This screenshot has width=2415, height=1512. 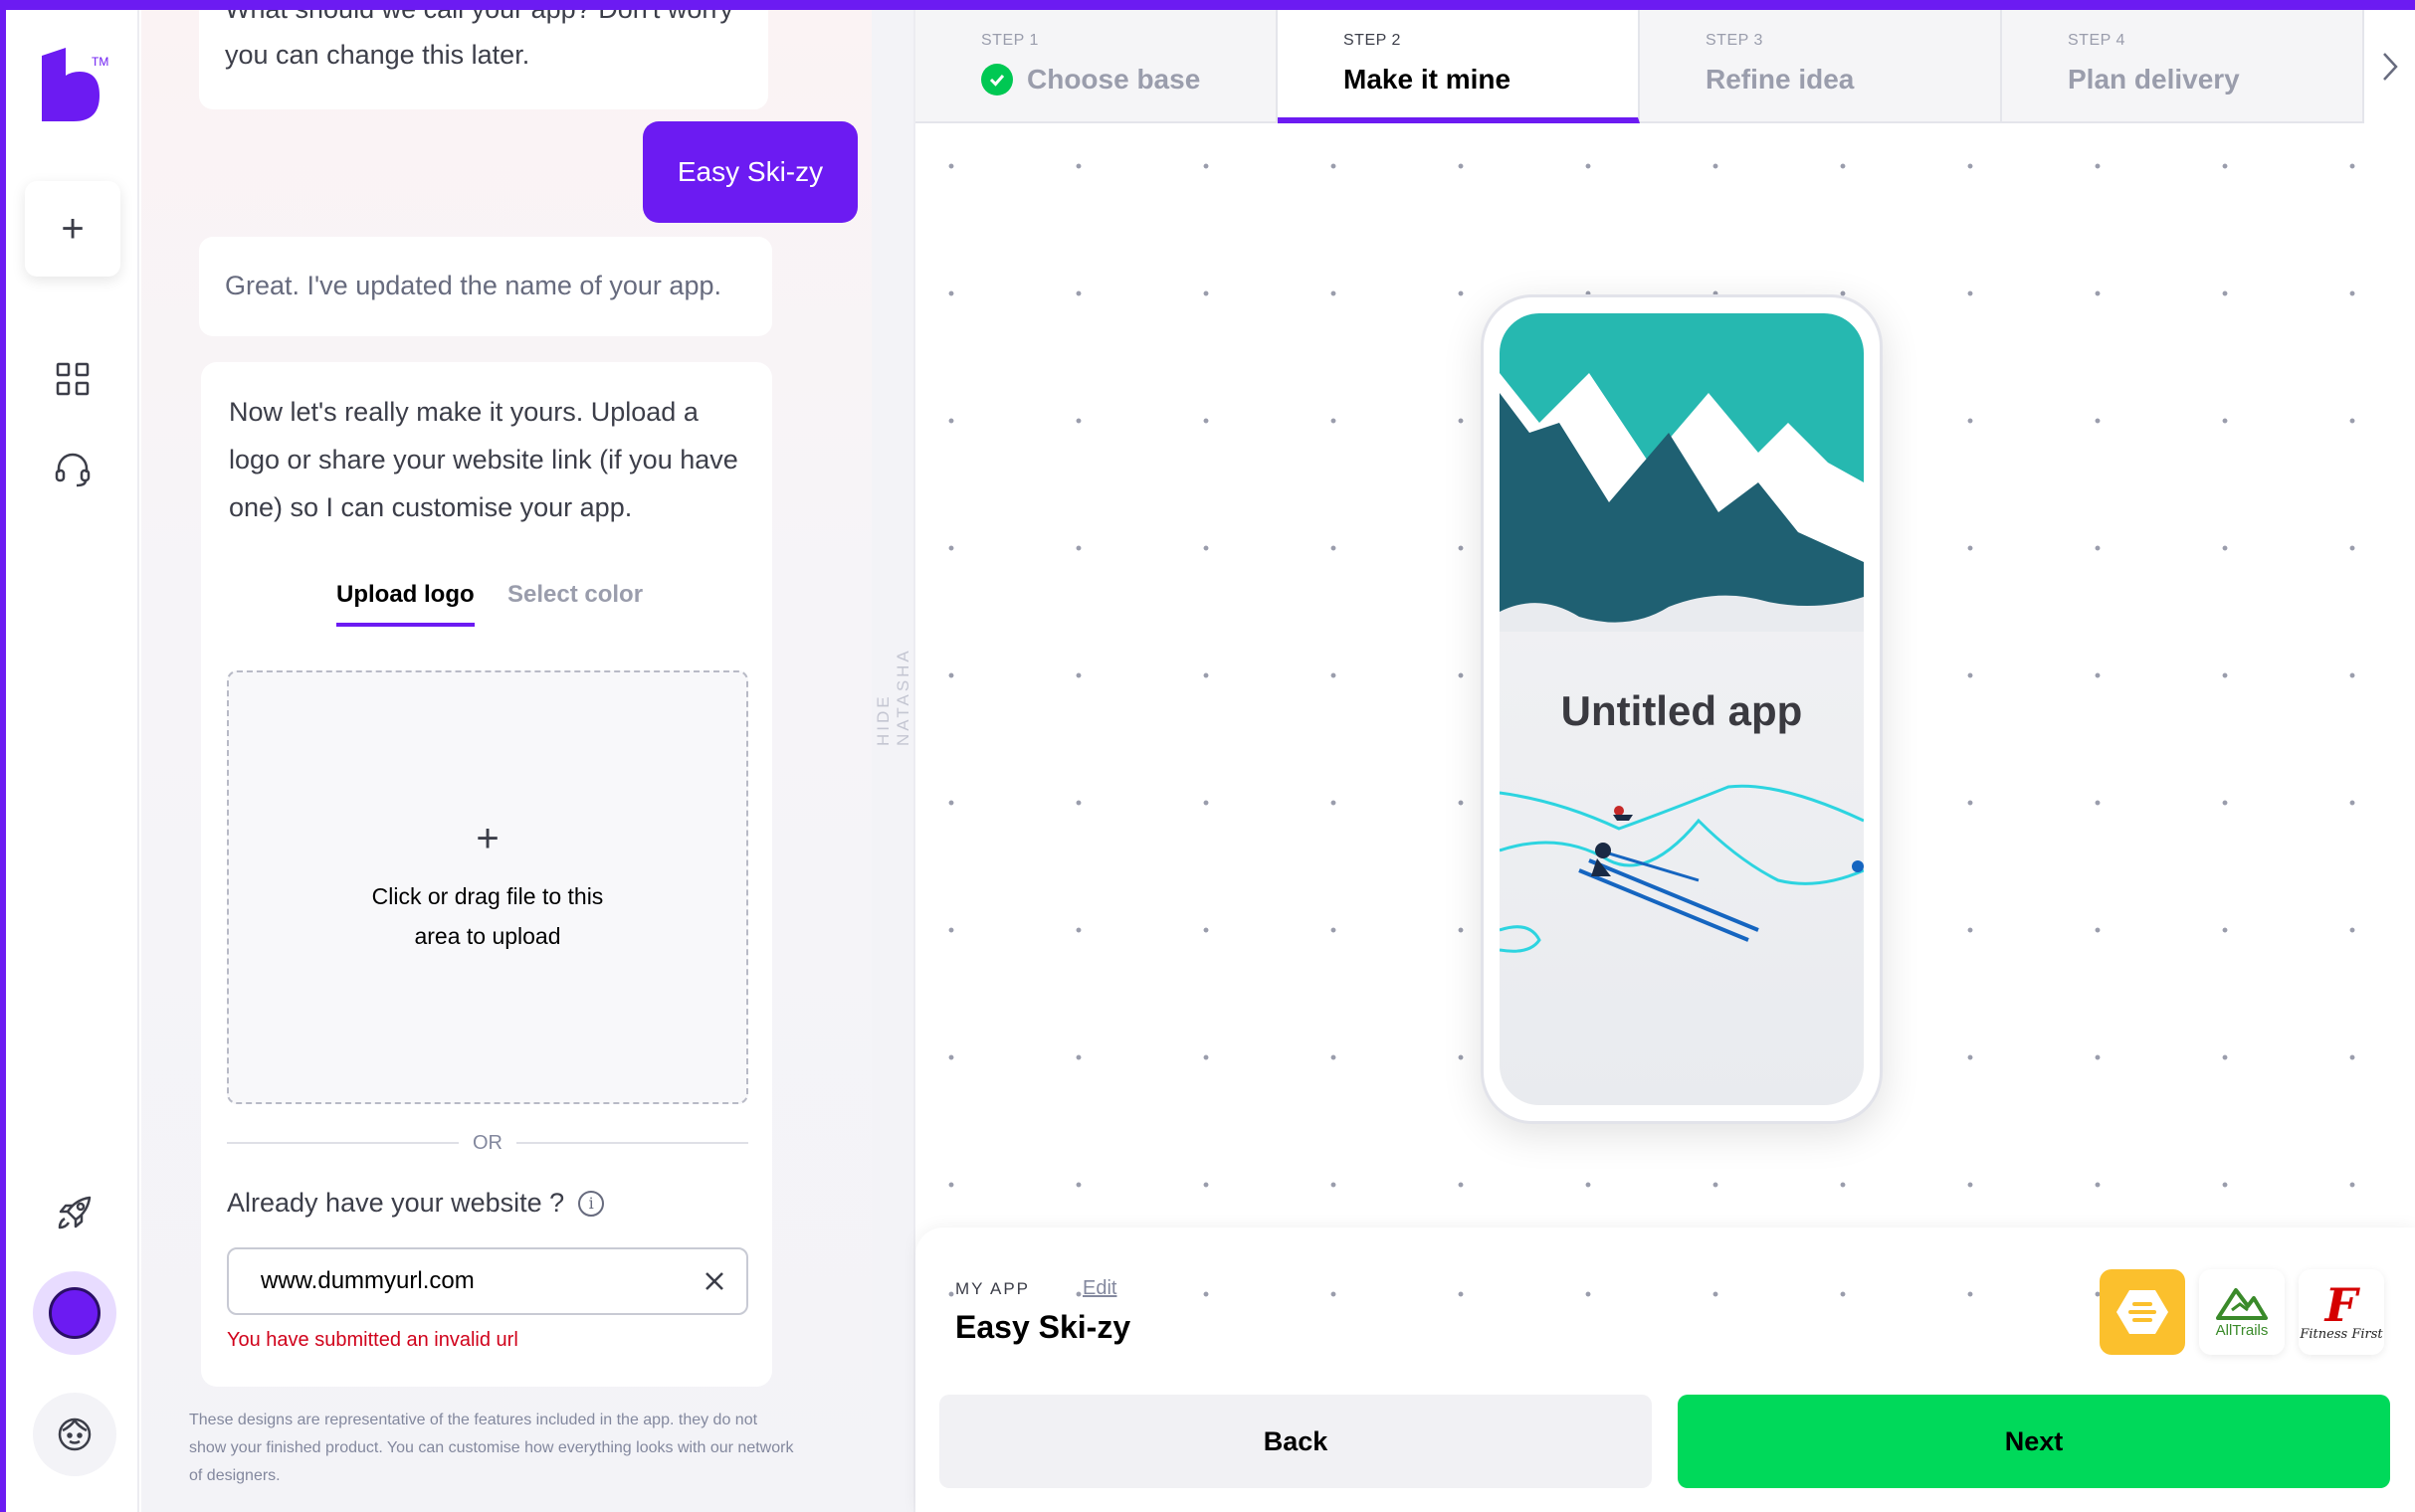 I want to click on face-icon, so click(x=75, y=1434).